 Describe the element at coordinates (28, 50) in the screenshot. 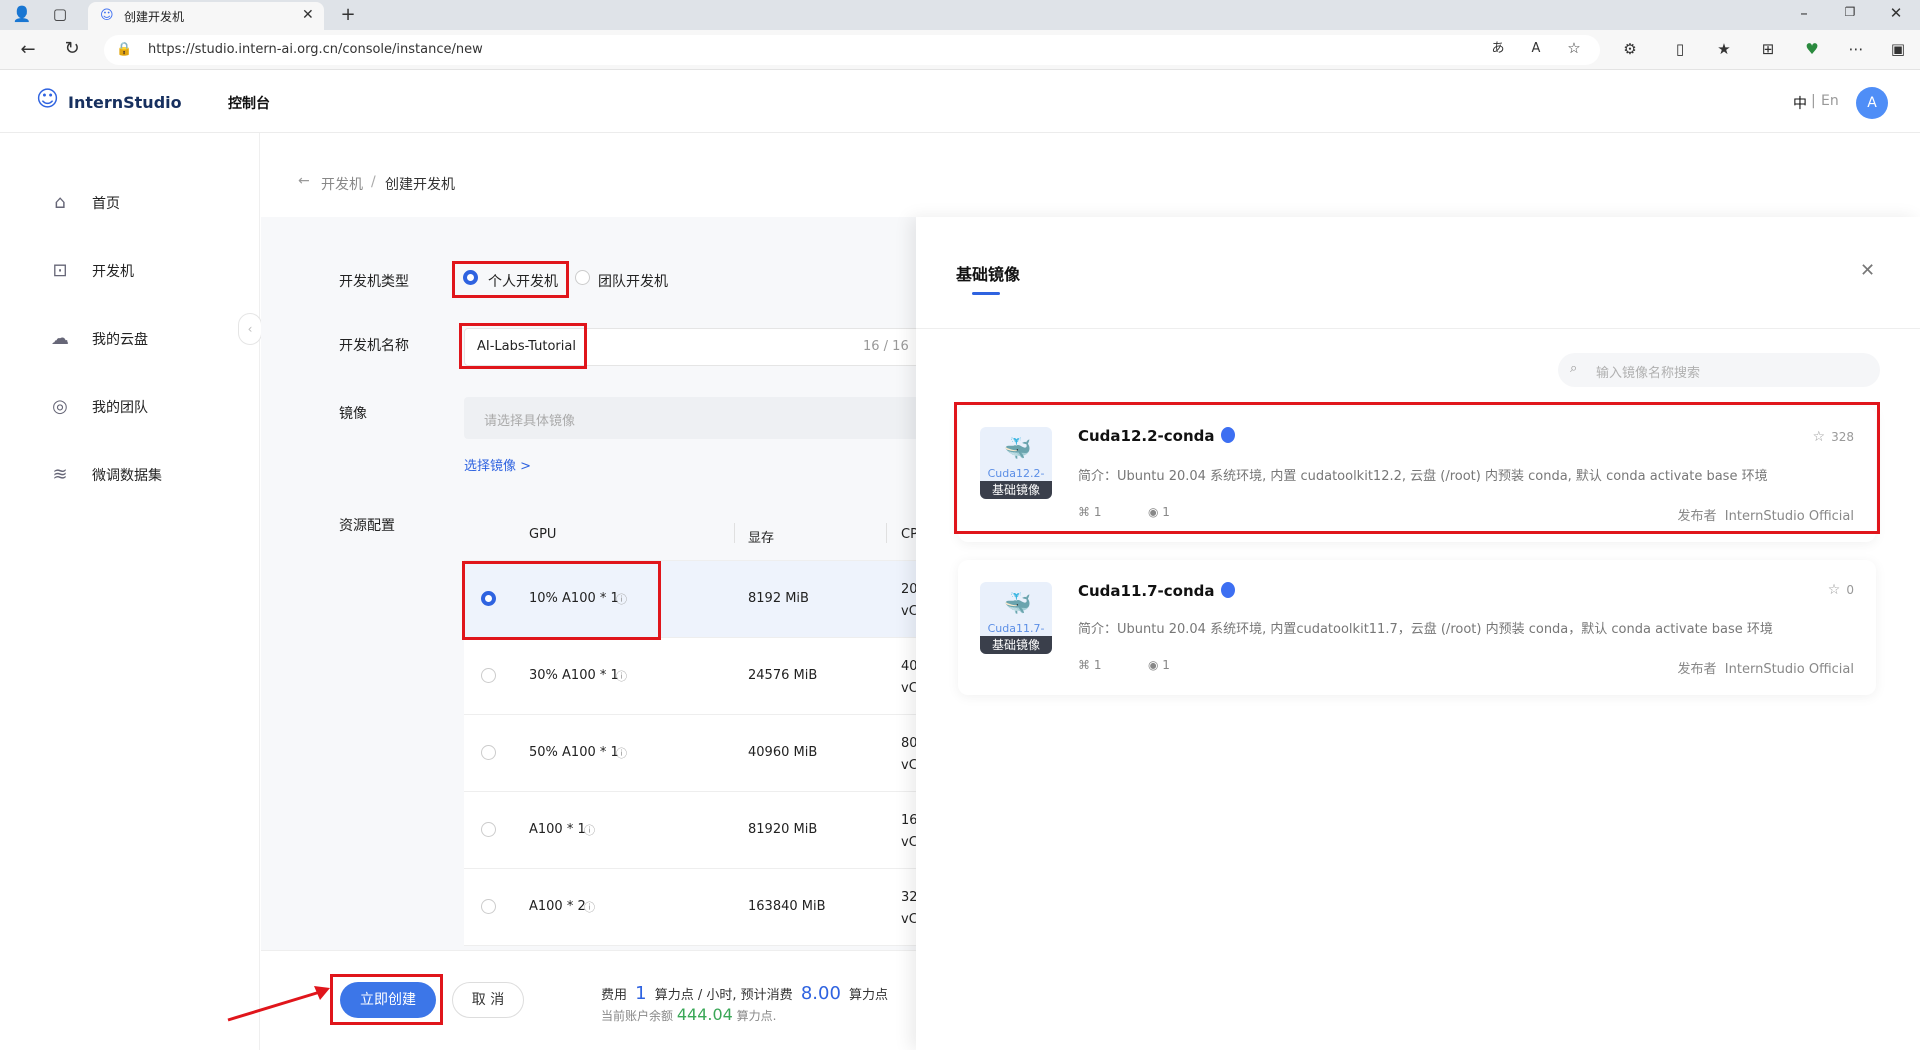

I see `back-icon: ←` at that location.